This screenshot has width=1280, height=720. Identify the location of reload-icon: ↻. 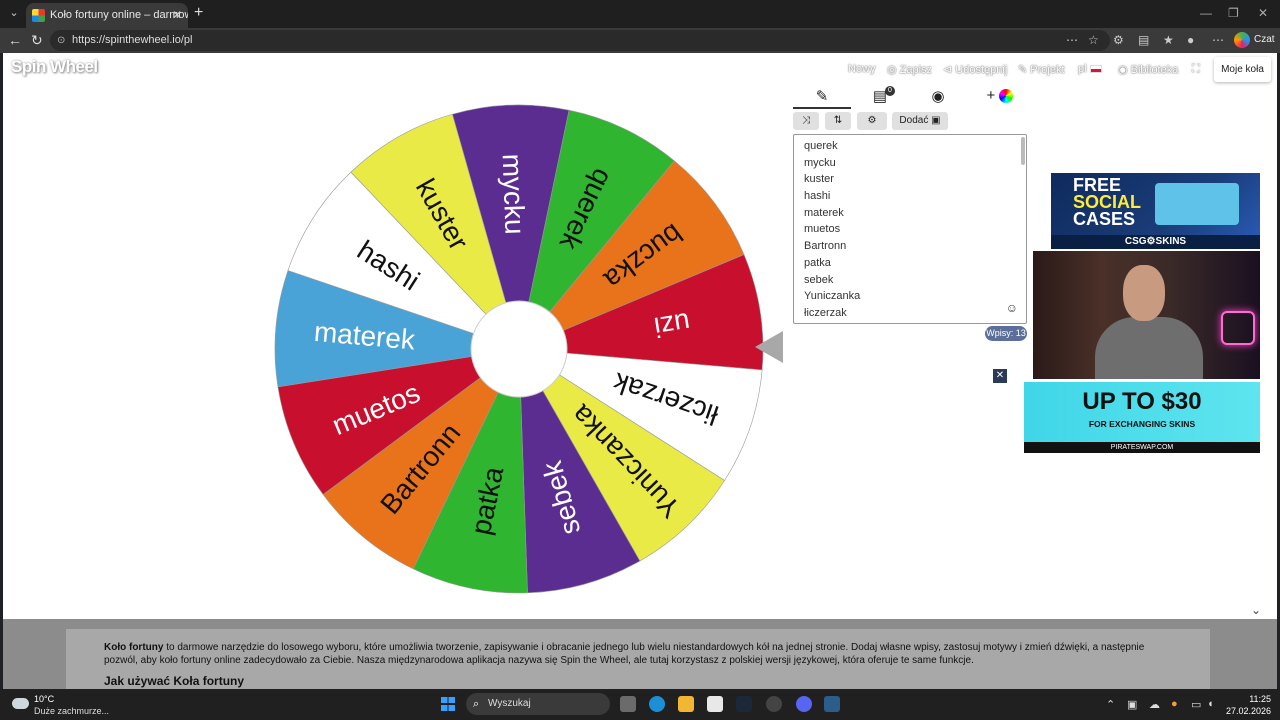
(37, 40).